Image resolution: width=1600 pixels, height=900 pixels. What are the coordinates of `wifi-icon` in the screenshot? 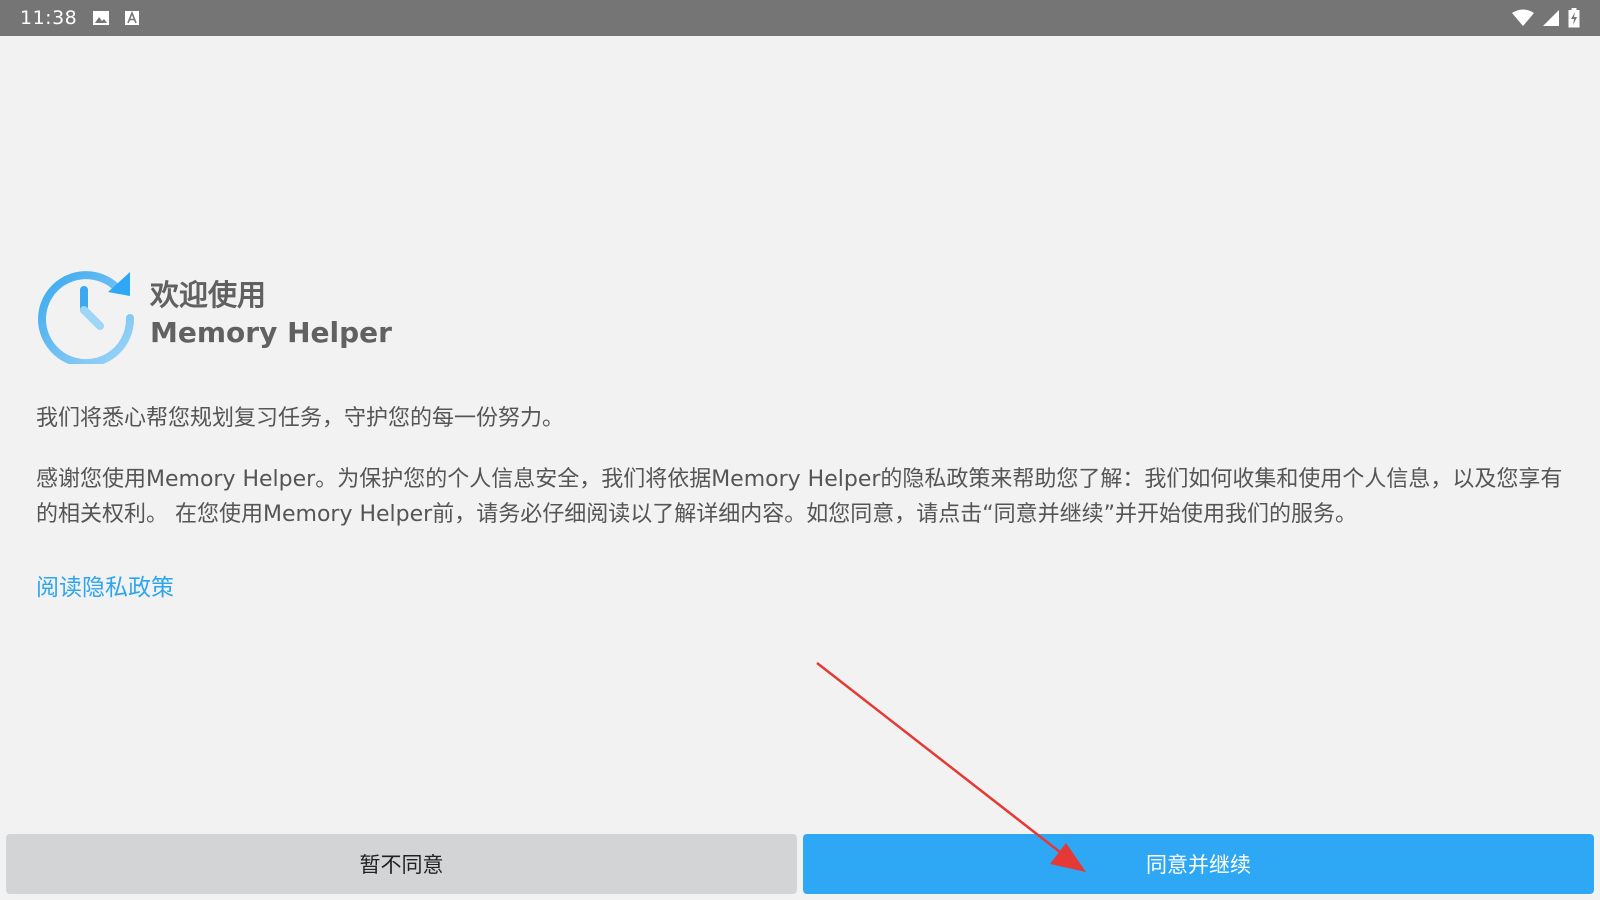 It's located at (1523, 18).